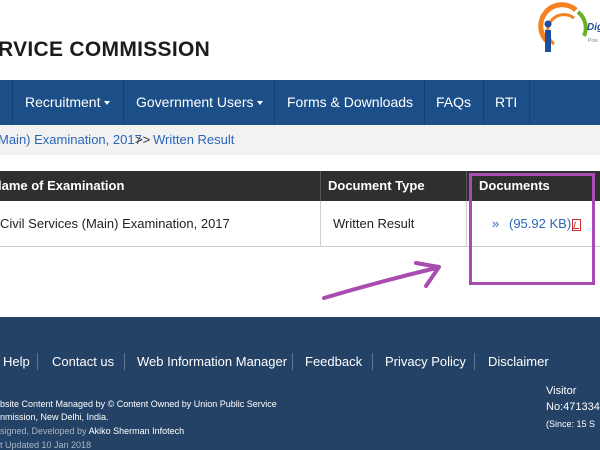  What do you see at coordinates (43, 431) in the screenshot?
I see `footer-developer-prefix: signed, Developed by` at bounding box center [43, 431].